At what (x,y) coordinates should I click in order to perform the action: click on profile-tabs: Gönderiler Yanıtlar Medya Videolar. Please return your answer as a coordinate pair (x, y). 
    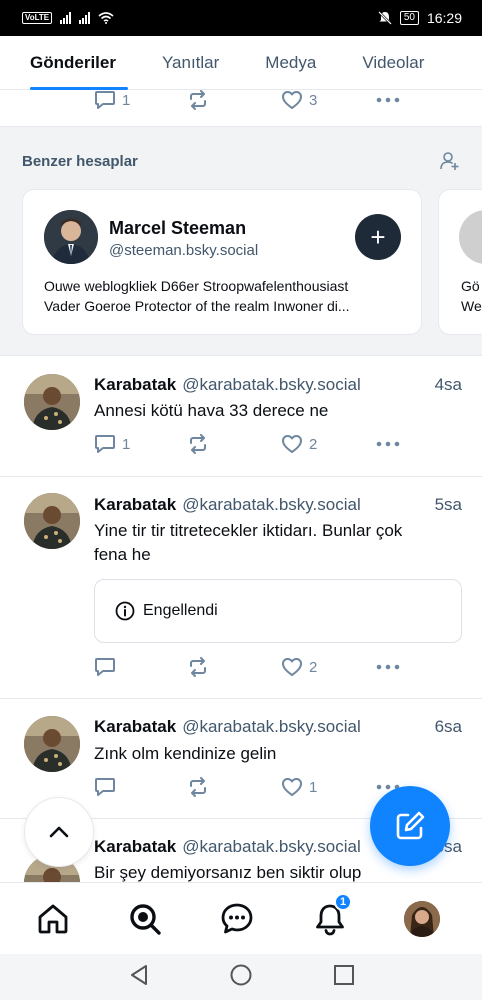
    Looking at the image, I should click on (241, 63).